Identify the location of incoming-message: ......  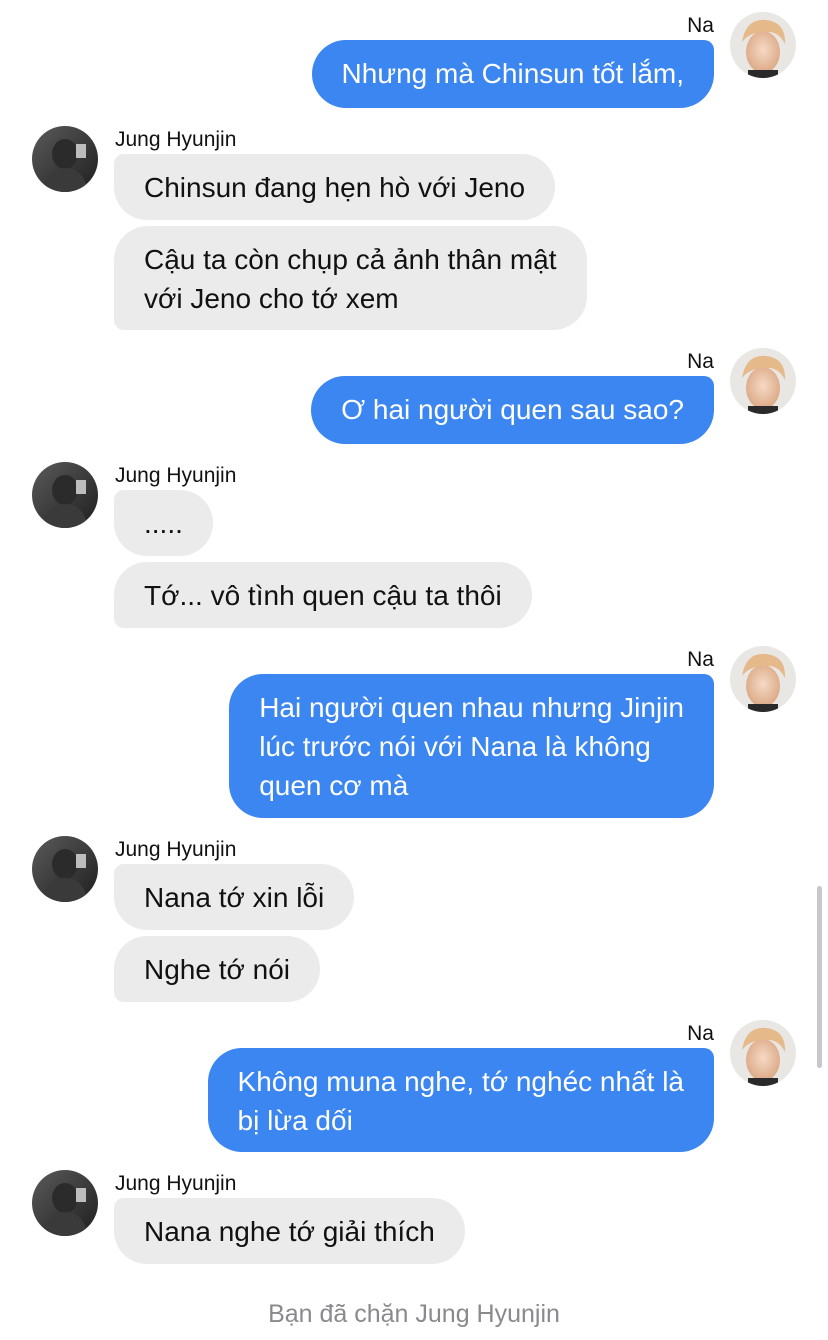
(163, 523).